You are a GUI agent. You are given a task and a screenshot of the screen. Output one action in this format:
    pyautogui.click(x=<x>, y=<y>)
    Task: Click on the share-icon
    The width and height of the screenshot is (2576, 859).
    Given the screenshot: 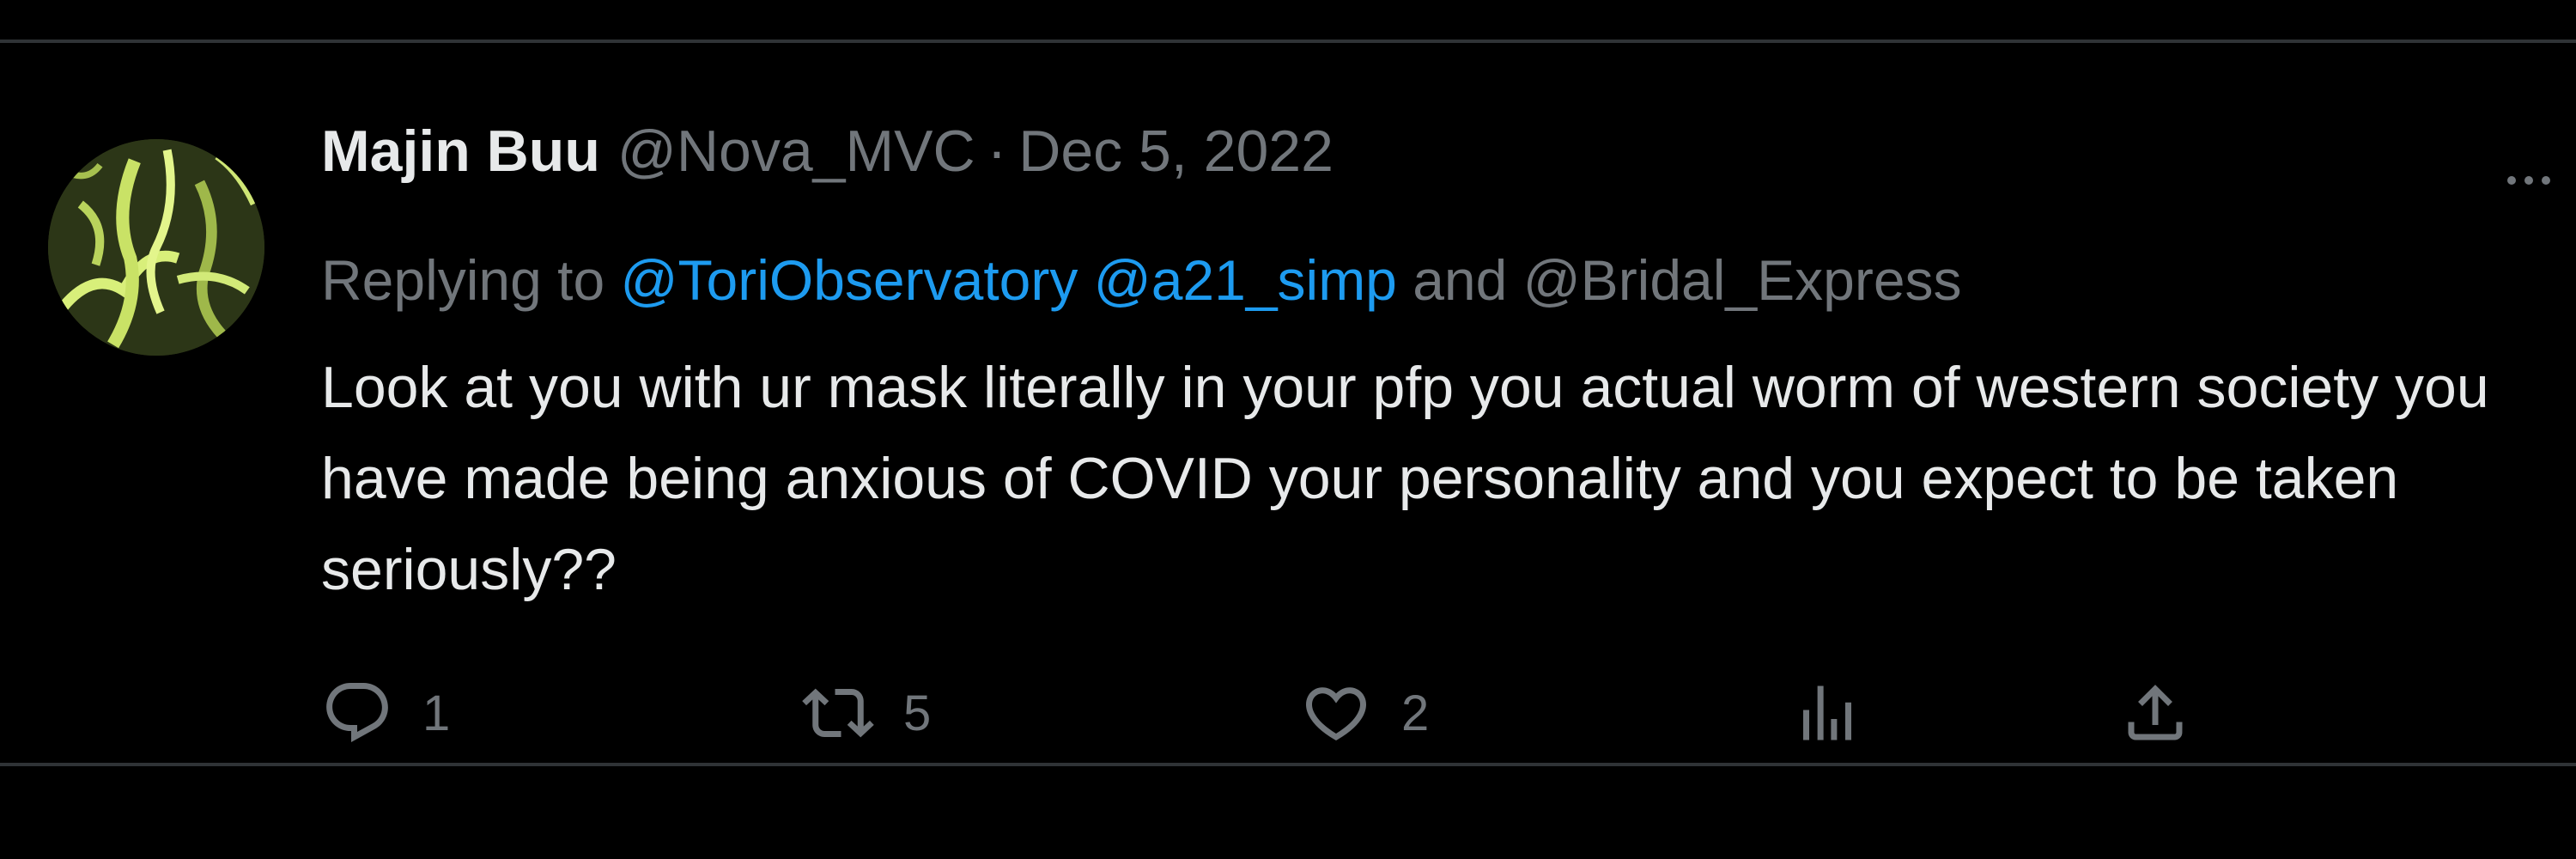 What is the action you would take?
    pyautogui.click(x=2156, y=712)
    